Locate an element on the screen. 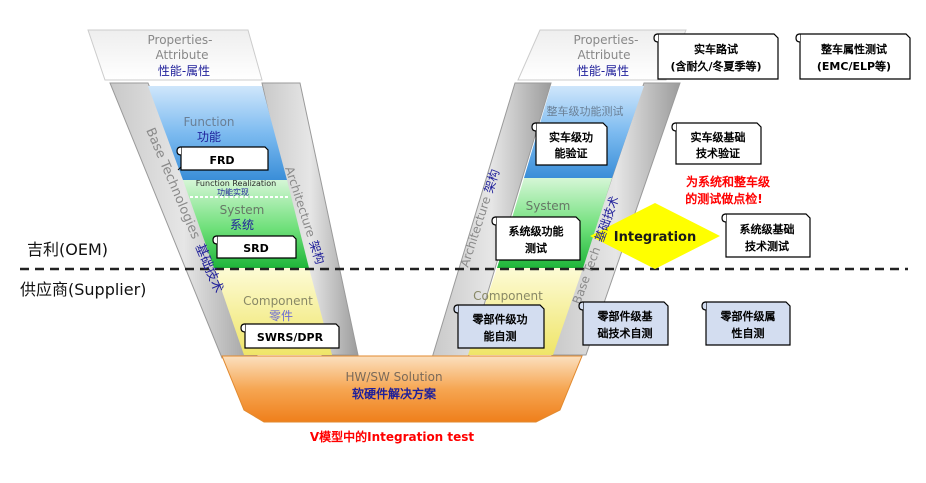  system-base-l1: 系统级基础 is located at coordinates (767, 229).